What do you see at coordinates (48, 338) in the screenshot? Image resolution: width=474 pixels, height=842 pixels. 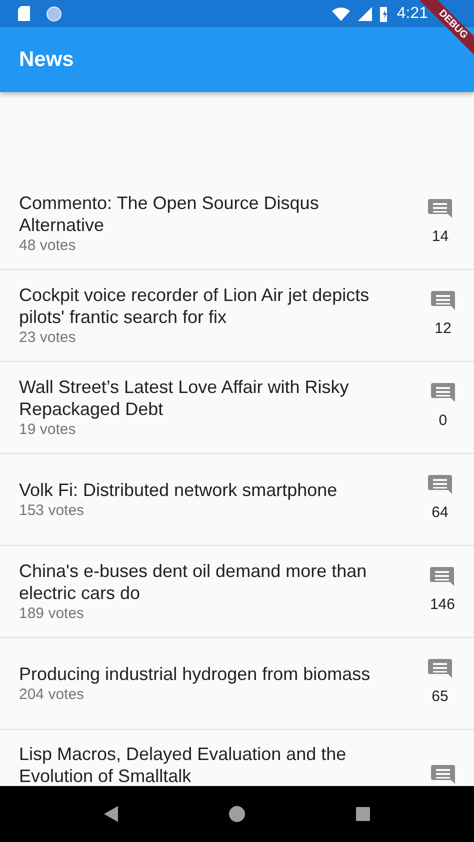 I see `vote-count: 23 votes` at bounding box center [48, 338].